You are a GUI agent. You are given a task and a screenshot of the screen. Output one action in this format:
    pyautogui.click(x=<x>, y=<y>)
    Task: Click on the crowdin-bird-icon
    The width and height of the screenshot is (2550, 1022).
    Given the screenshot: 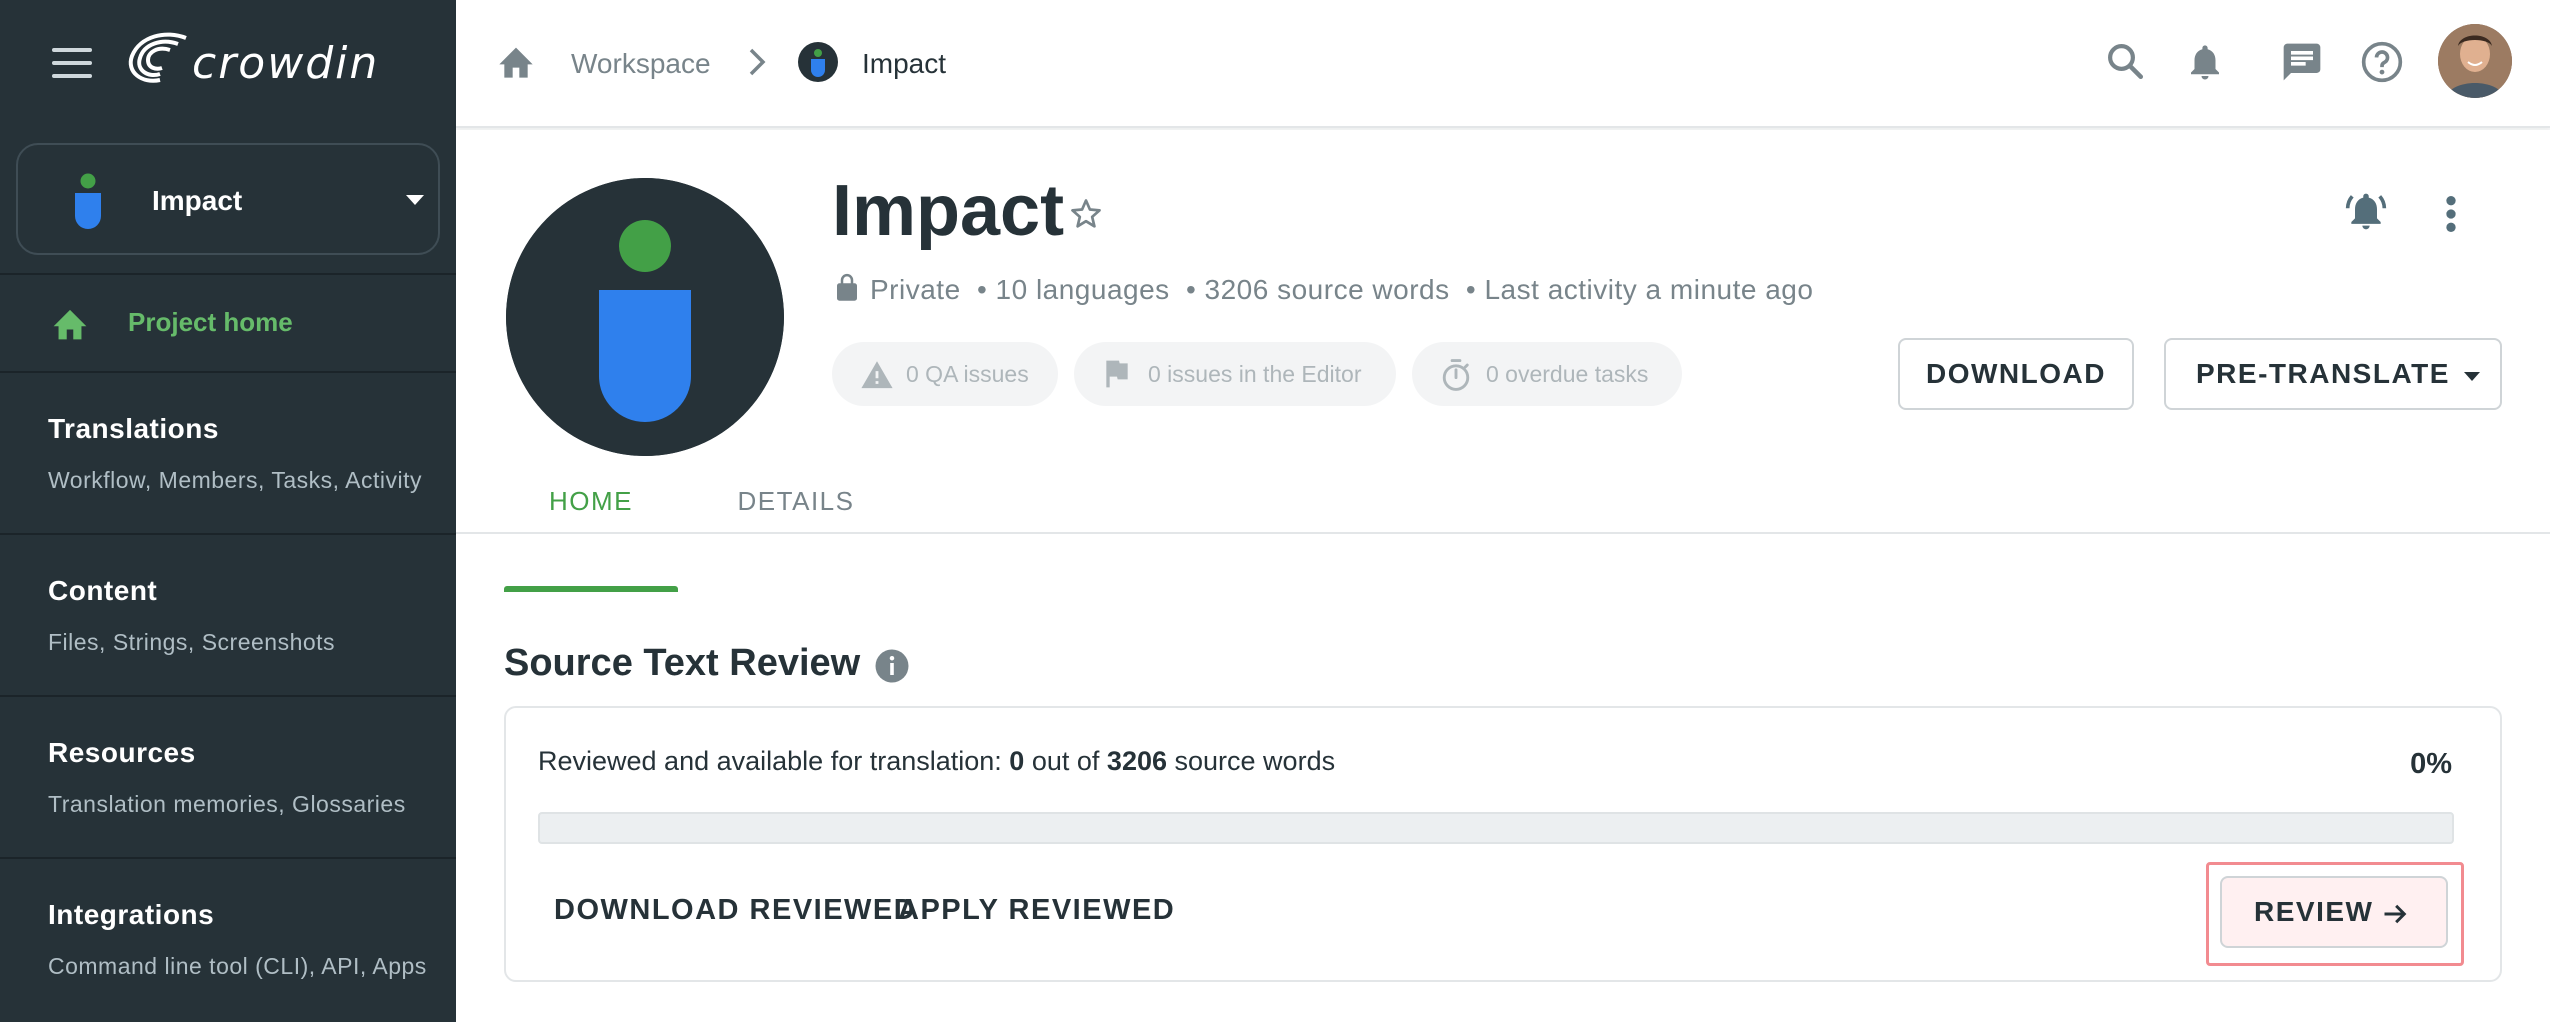 What is the action you would take?
    pyautogui.click(x=157, y=57)
    